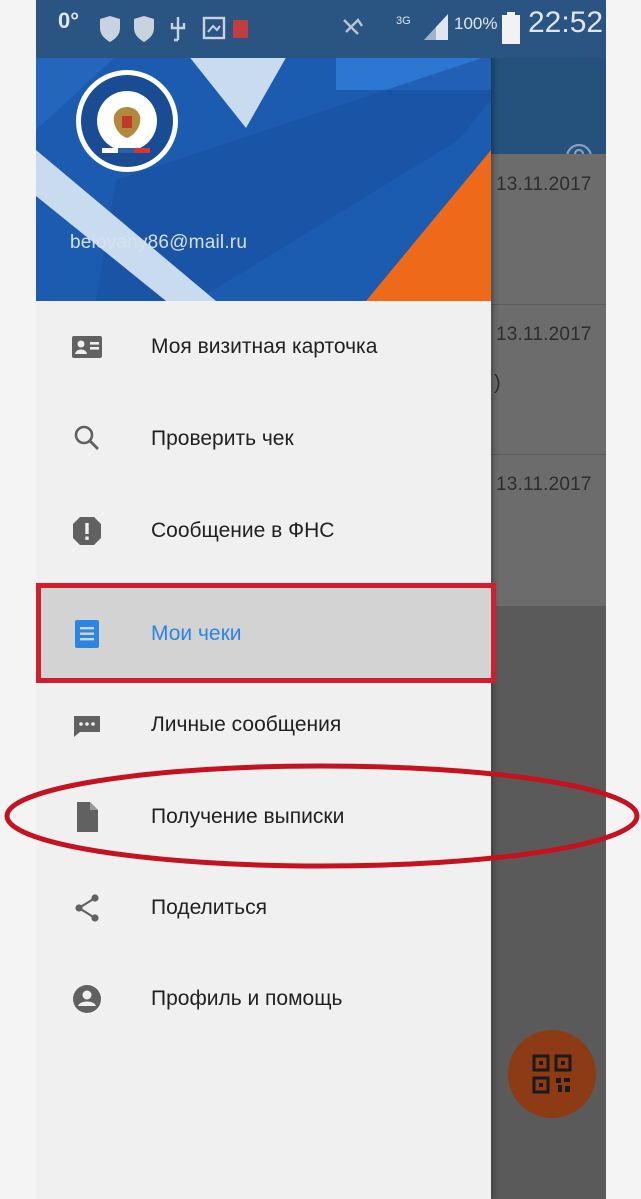  What do you see at coordinates (246, 724) in the screenshot?
I see `menu-item-label: Личные сообщения` at bounding box center [246, 724].